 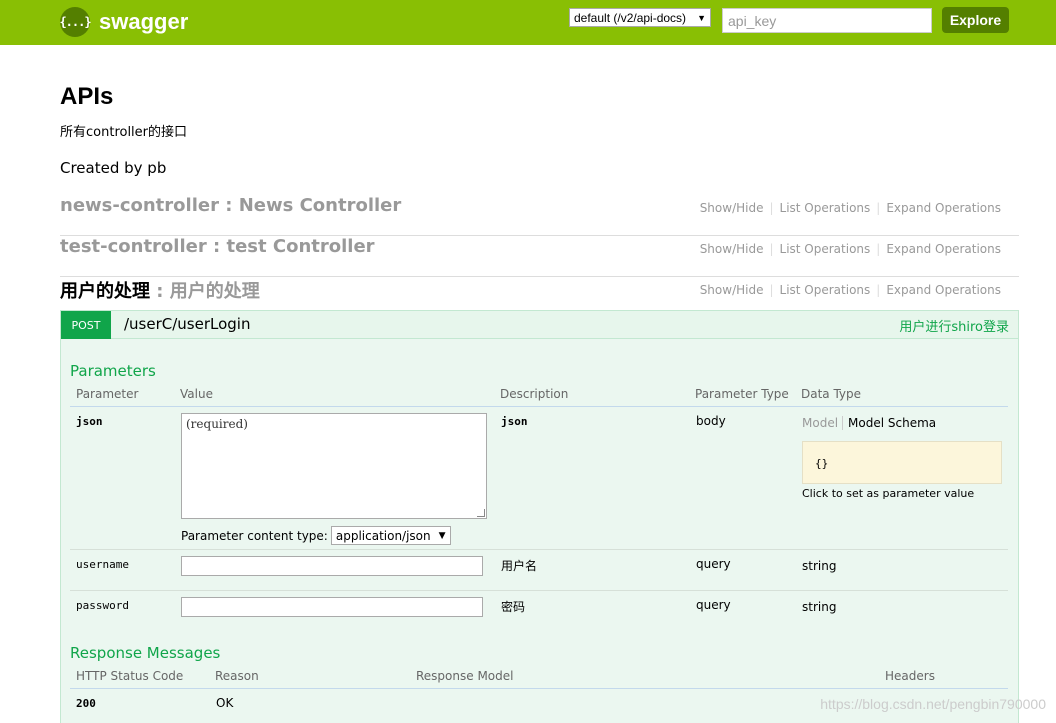 I want to click on resource-heading: news-controller : News Controller, so click(x=230, y=205).